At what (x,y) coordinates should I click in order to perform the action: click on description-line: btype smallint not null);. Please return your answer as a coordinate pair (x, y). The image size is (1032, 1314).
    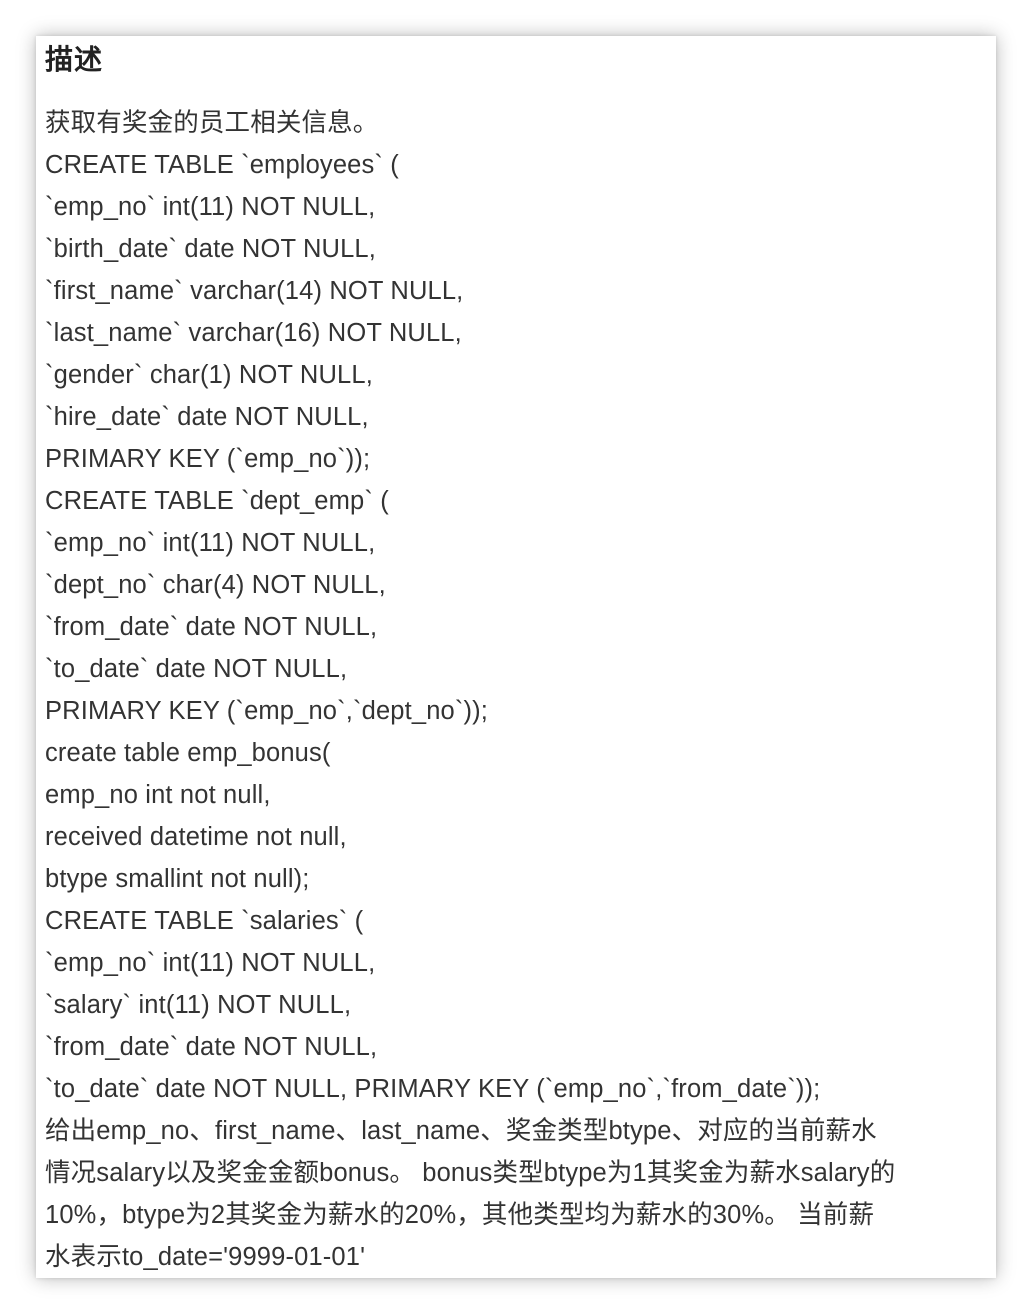
    Looking at the image, I should click on (177, 879).